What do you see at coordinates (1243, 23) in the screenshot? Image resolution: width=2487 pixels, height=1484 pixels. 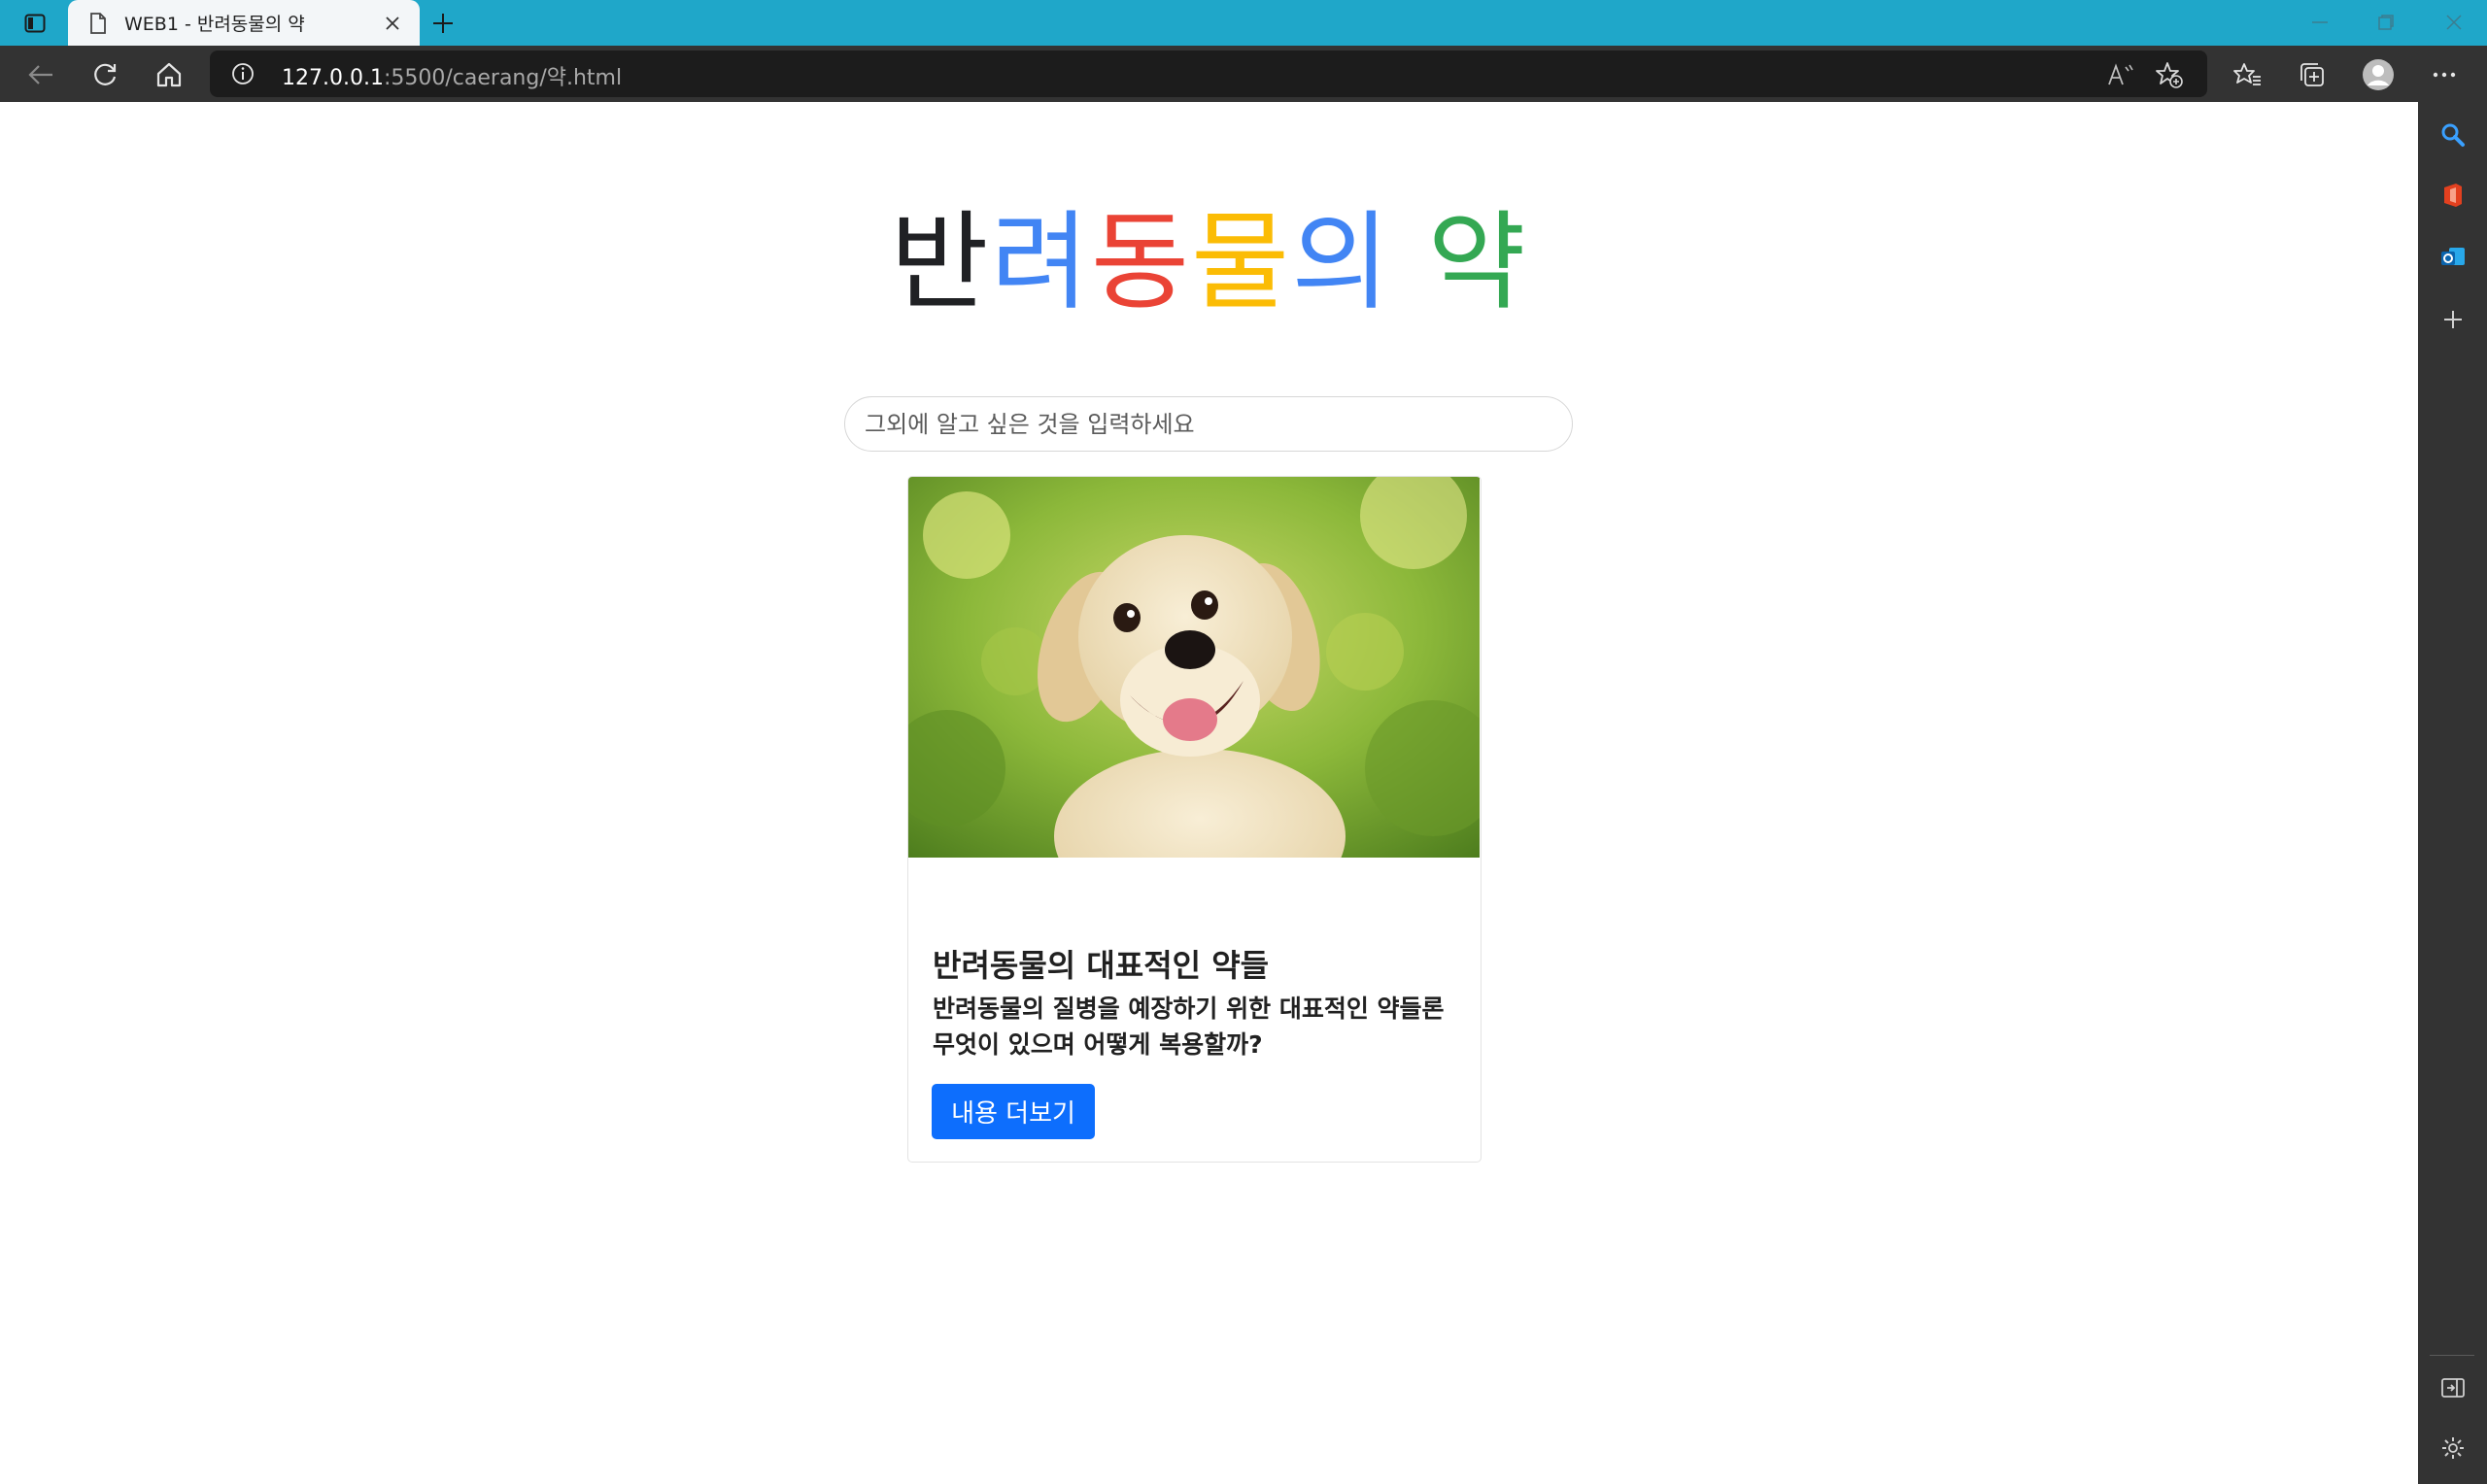 I see `browser-title-bar: WEB1 - 반려동물의 약` at bounding box center [1243, 23].